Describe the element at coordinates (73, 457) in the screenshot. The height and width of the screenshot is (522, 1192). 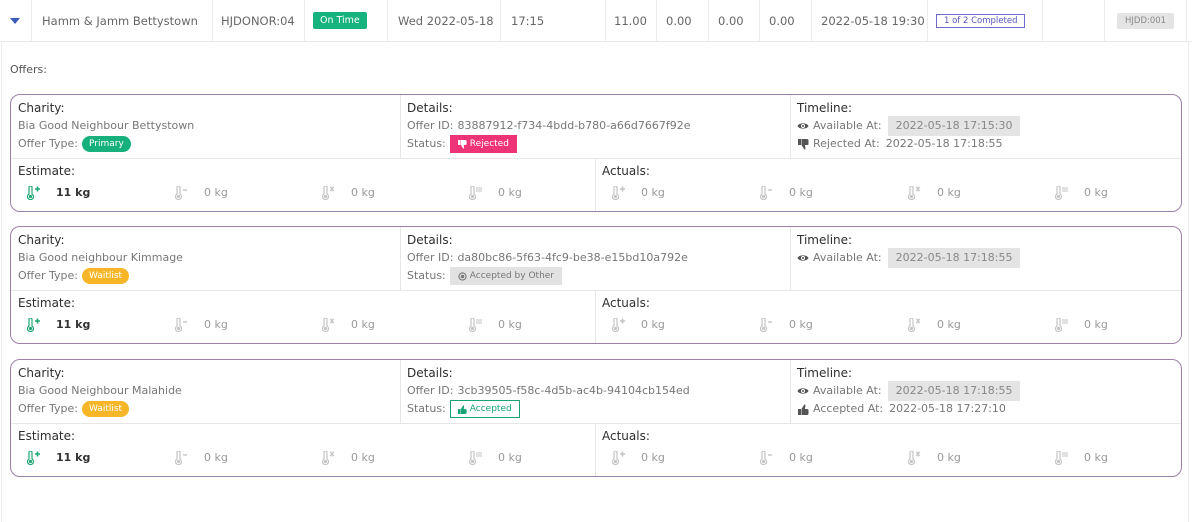
I see `estimate-value: 11 kg` at that location.